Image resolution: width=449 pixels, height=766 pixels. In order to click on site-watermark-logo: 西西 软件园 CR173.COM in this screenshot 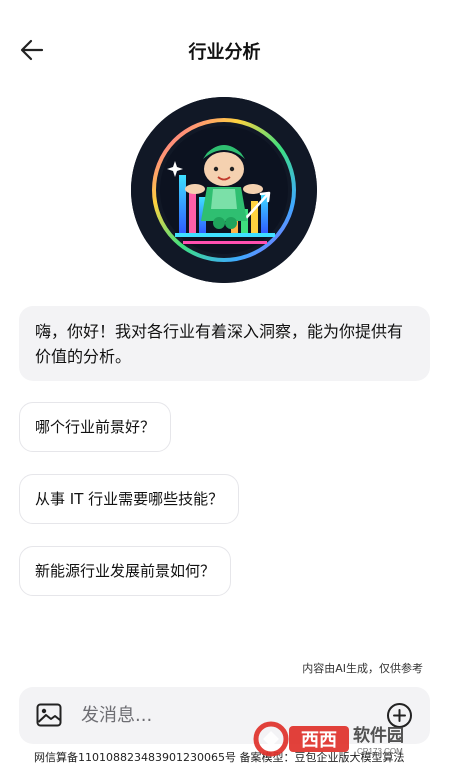, I will do `click(328, 739)`.